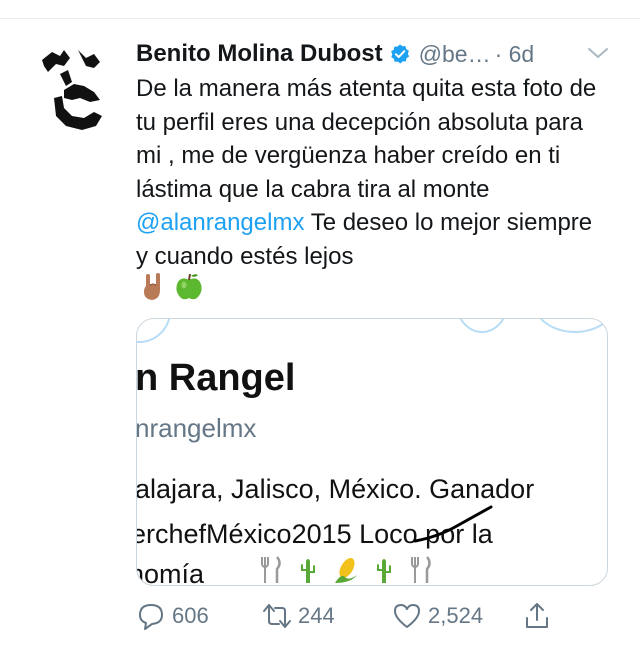 The image size is (640, 650). I want to click on chevron-down-icon, so click(598, 53).